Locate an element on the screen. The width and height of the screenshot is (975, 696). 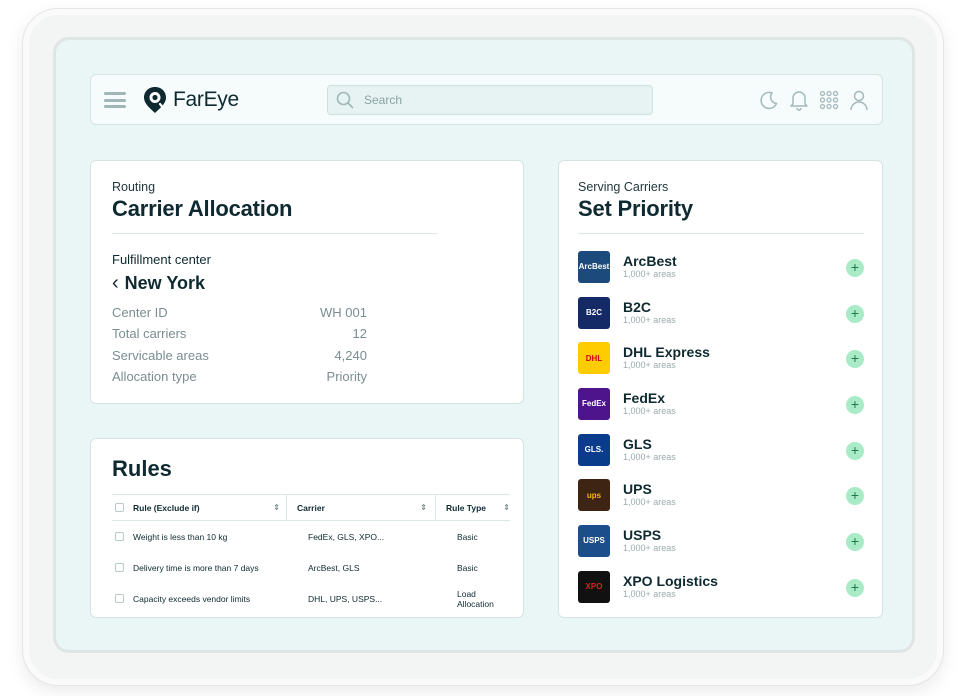
carrier-name: UPS is located at coordinates (637, 489).